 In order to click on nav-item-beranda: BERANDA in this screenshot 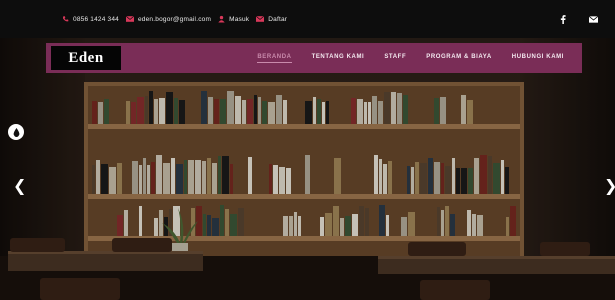, I will do `click(274, 58)`.